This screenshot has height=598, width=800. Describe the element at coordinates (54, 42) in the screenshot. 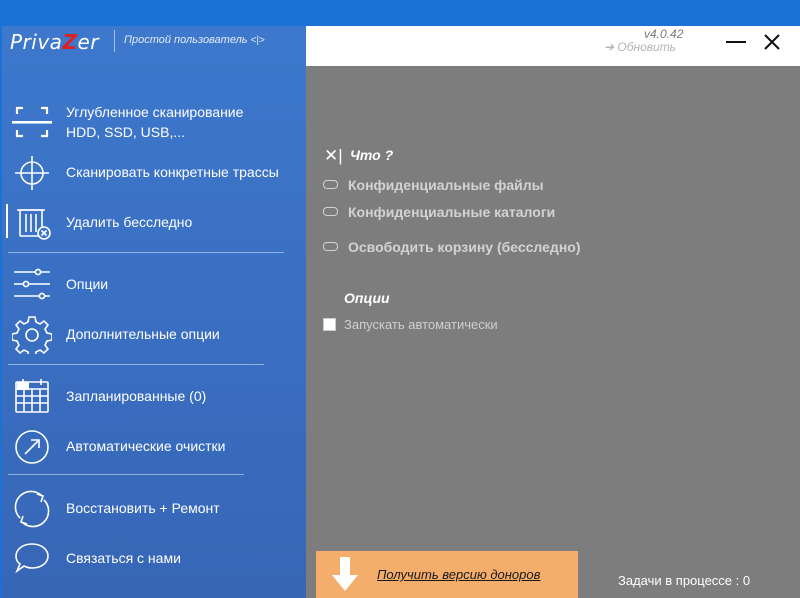

I see `app-logo: PrivaZer` at that location.